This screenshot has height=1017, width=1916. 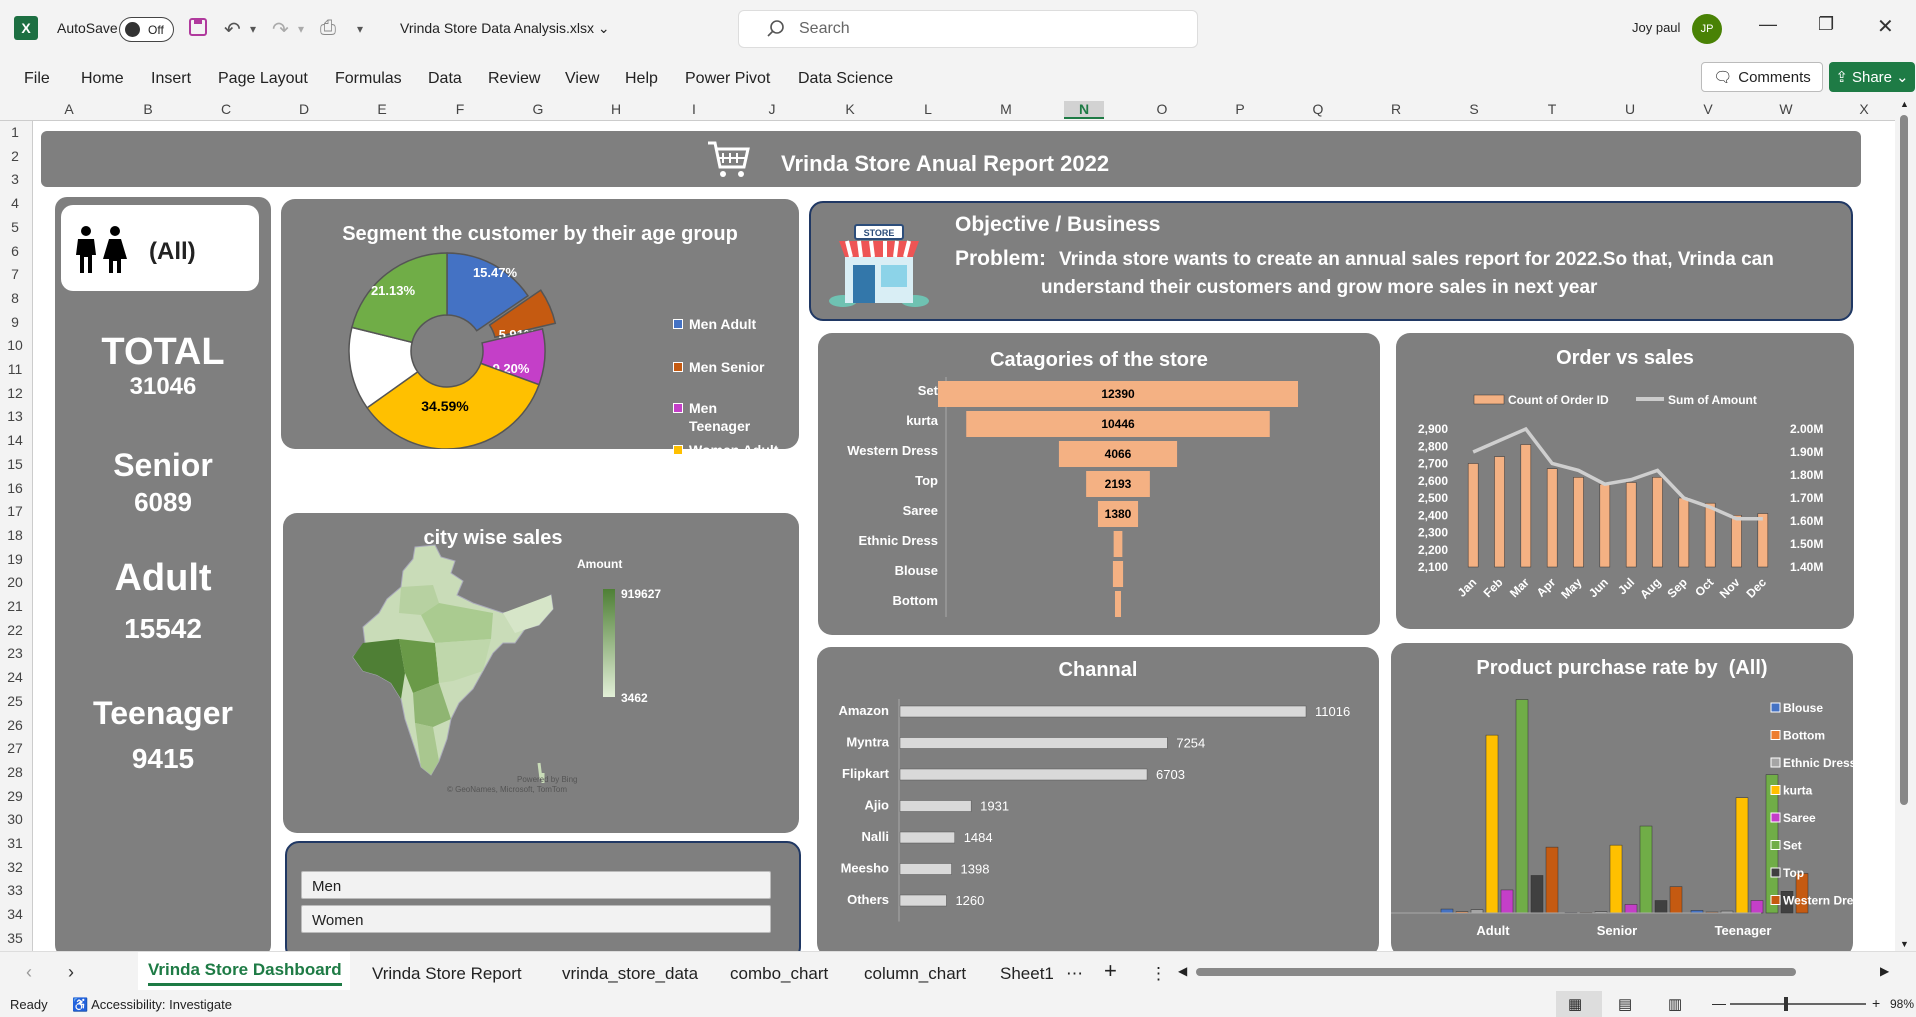 I want to click on row-header-20: 20, so click(x=15, y=582).